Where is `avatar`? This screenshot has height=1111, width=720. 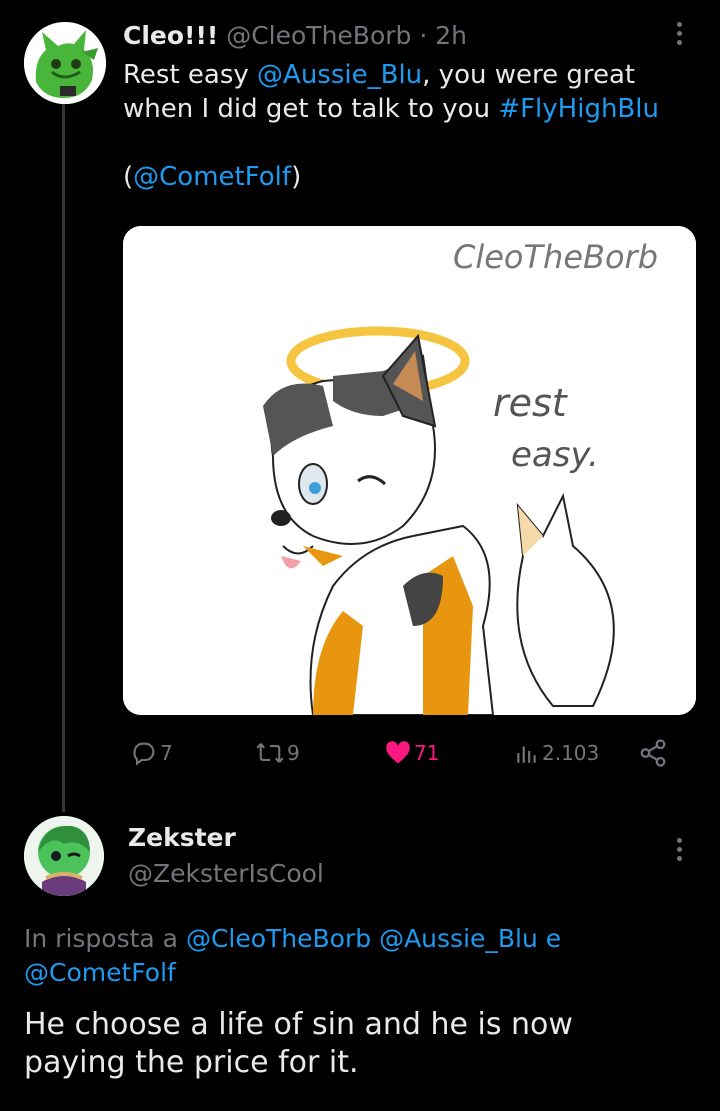 avatar is located at coordinates (65, 63).